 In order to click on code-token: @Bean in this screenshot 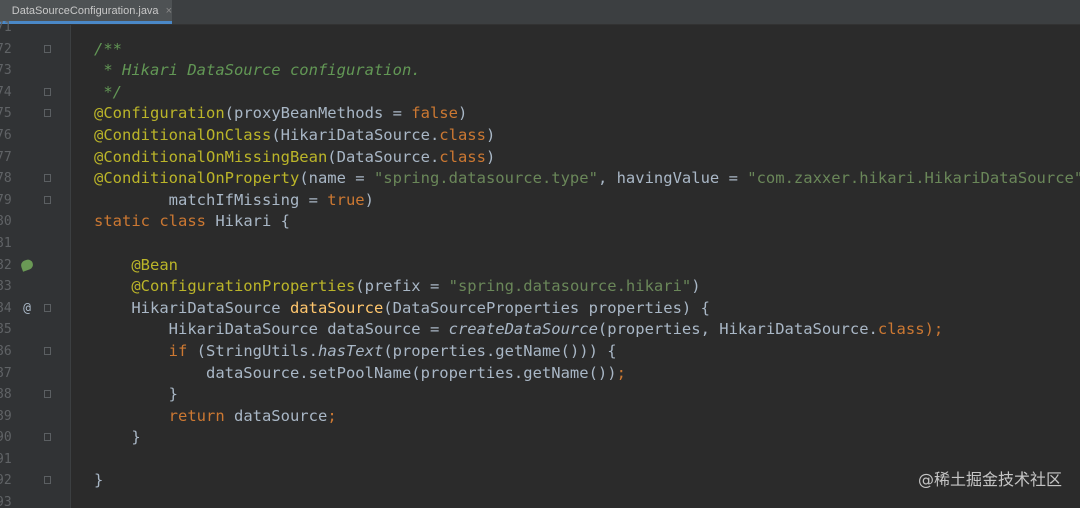, I will do `click(154, 264)`.